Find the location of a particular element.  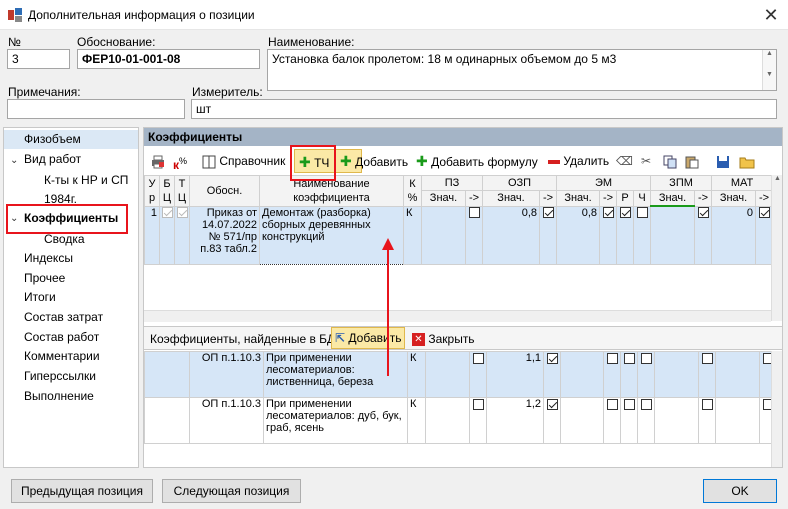

row-ozp-check is located at coordinates (548, 235).